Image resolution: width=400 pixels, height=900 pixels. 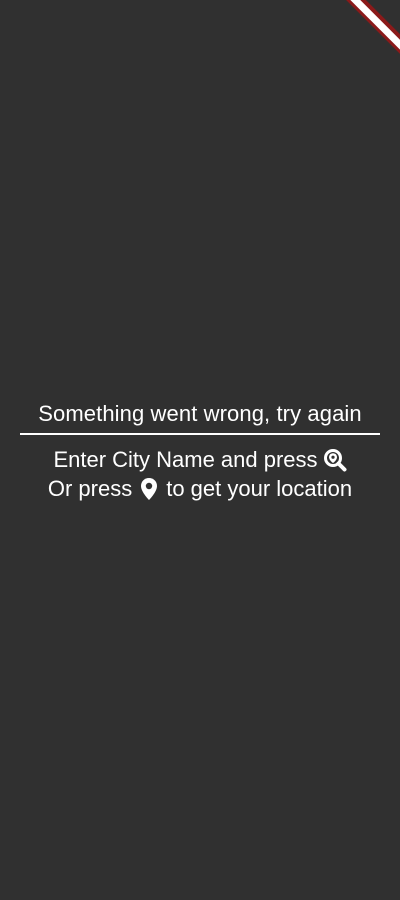 I want to click on debug-banner-stripe, so click(x=370, y=29).